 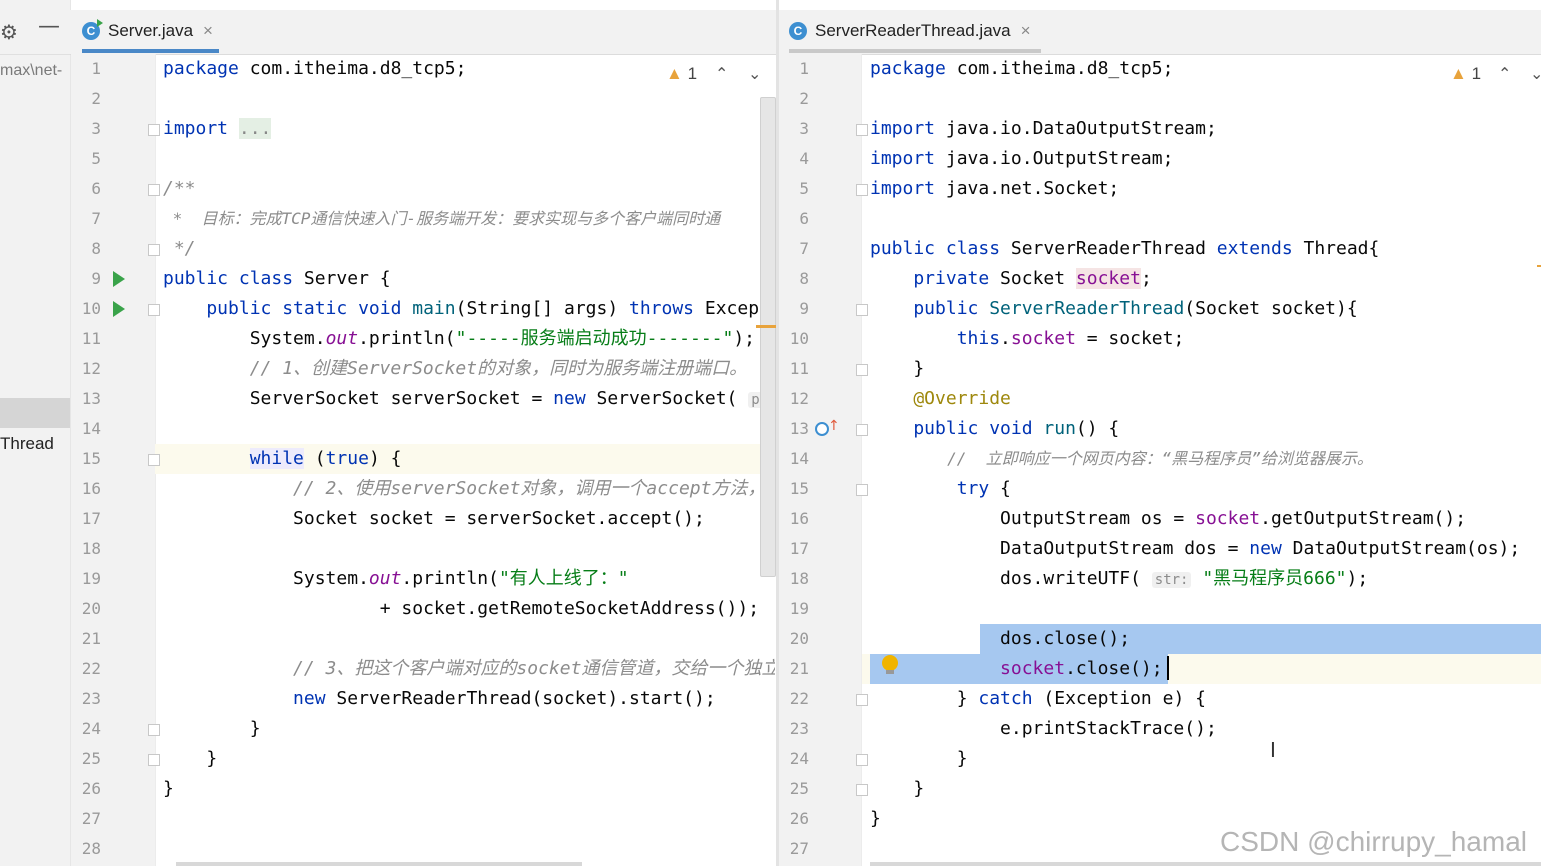 What do you see at coordinates (31, 70) in the screenshot?
I see `project-path: max\net-` at bounding box center [31, 70].